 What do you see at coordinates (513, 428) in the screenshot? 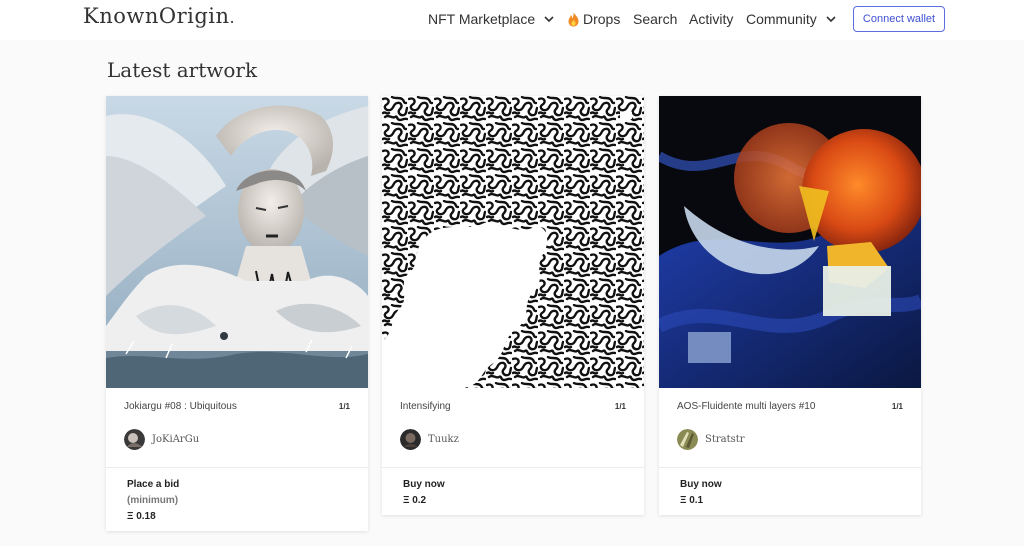
I see `card-info: Intensifying 1/1 Tuukz` at bounding box center [513, 428].